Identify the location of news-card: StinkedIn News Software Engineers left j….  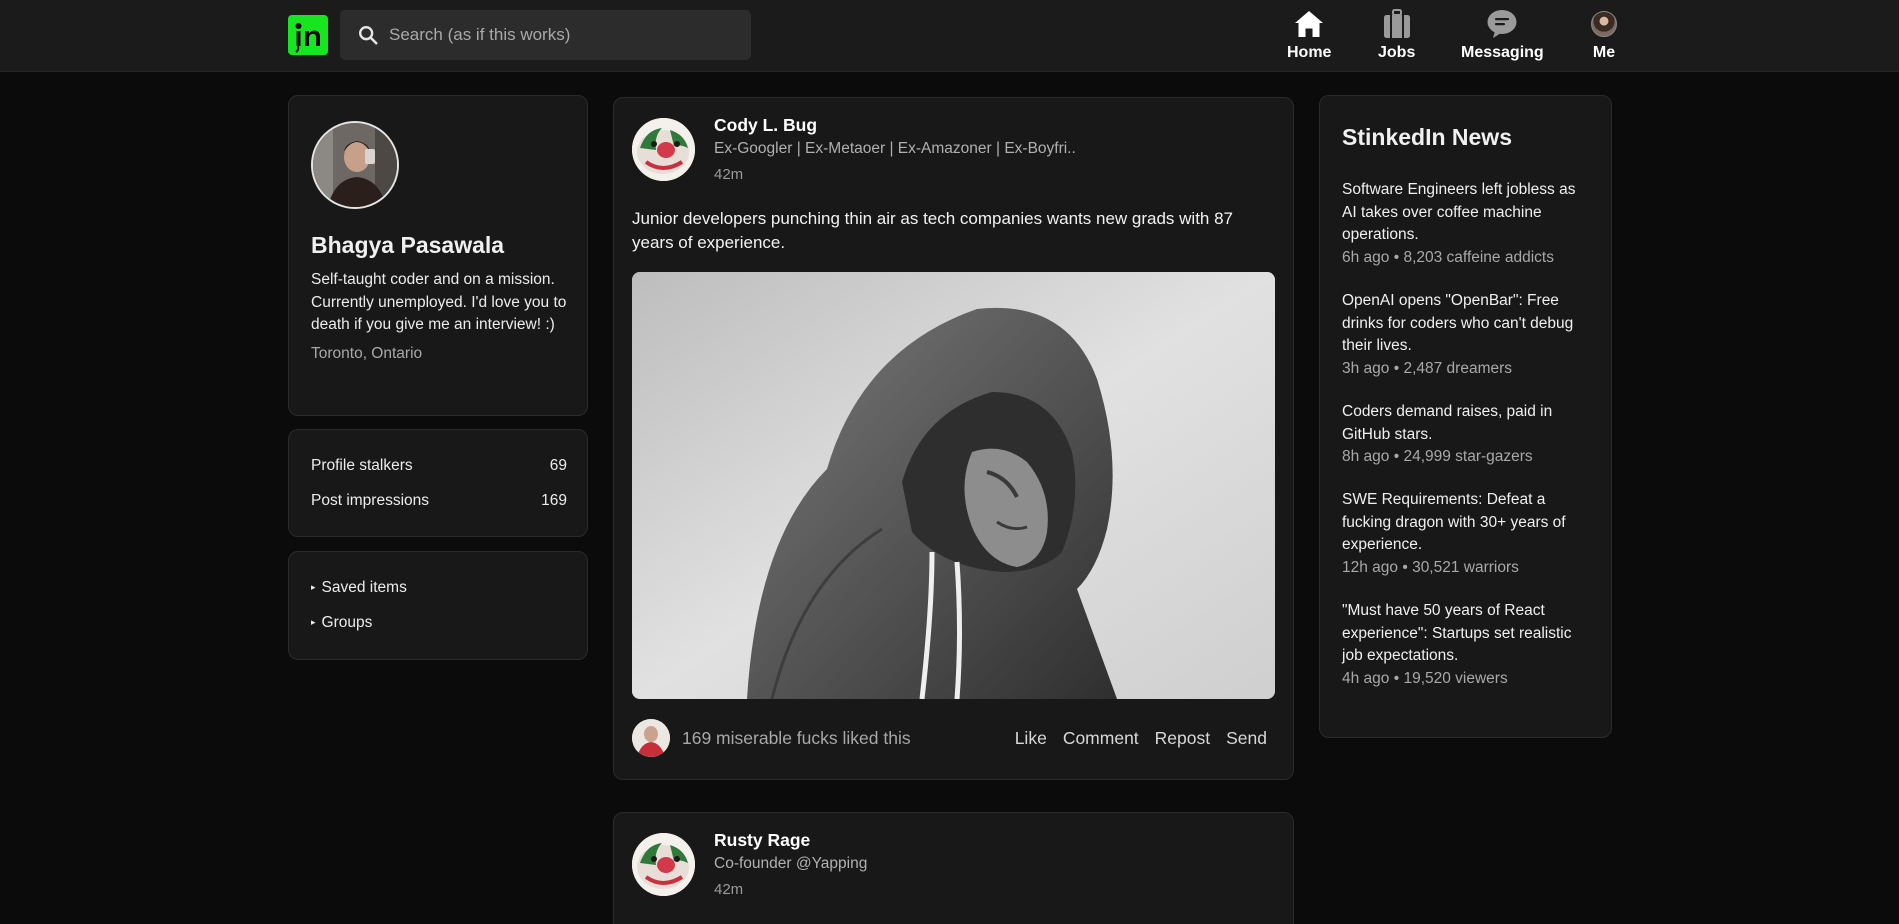
(1465, 416).